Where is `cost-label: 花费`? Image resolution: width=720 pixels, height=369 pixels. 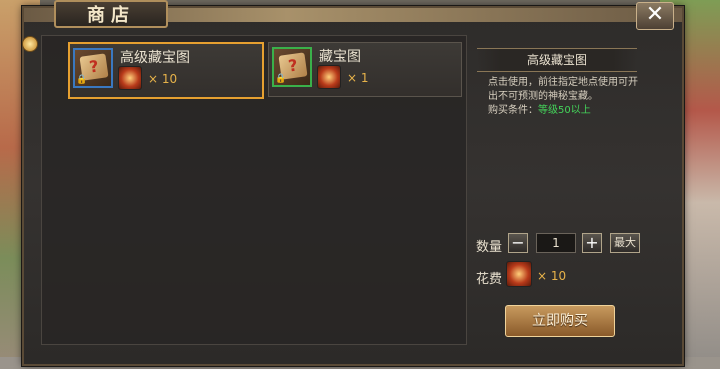
cost-label: 花费 is located at coordinates (489, 279).